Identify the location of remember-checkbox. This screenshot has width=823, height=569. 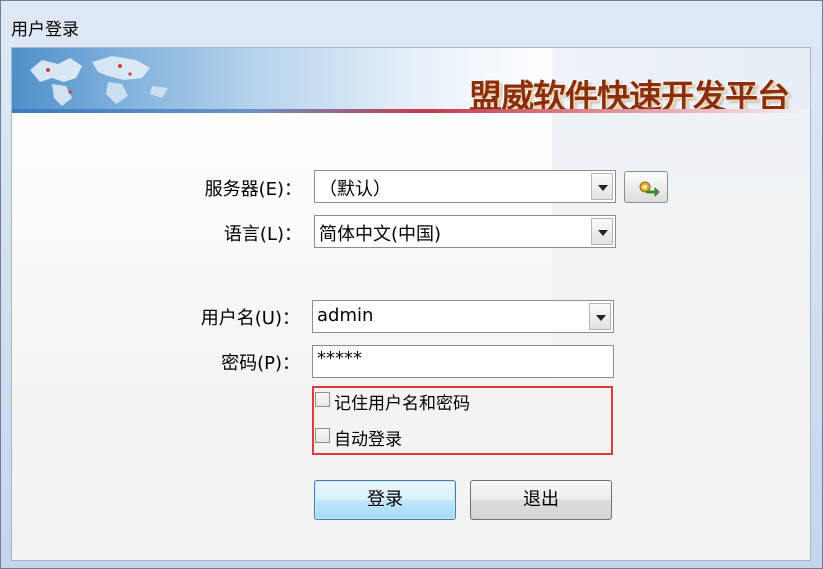
(322, 399).